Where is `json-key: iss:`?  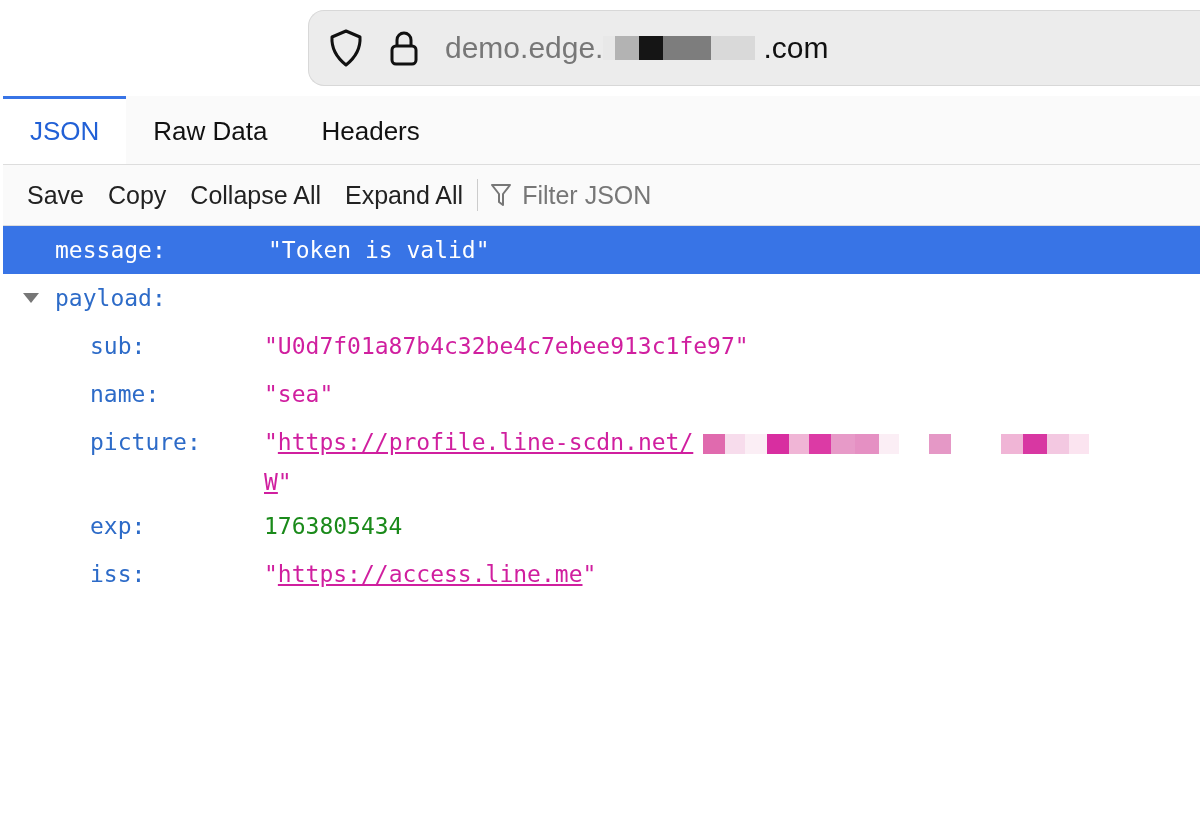
json-key: iss: is located at coordinates (133, 574).